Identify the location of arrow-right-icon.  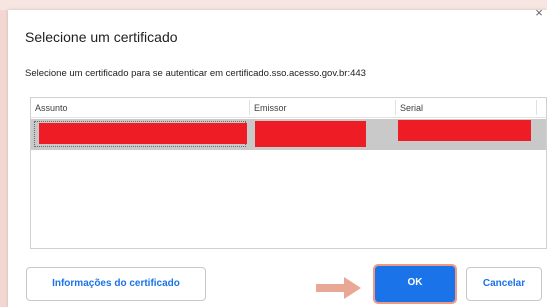
(338, 288).